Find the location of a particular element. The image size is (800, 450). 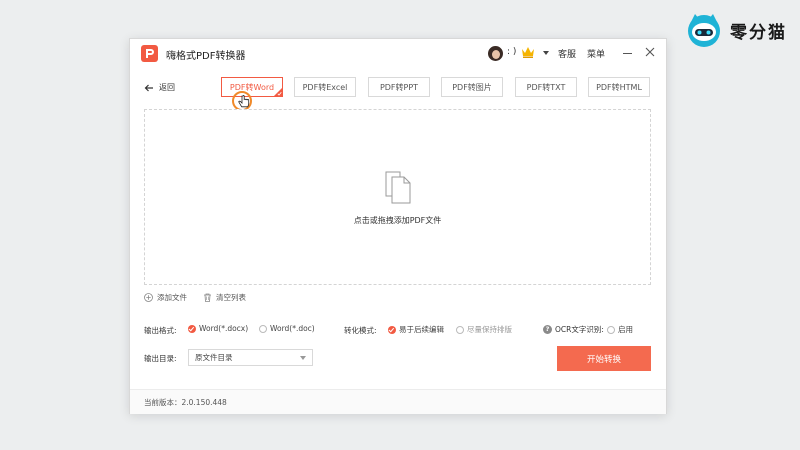

add-file-label: 添加文件 is located at coordinates (172, 297).